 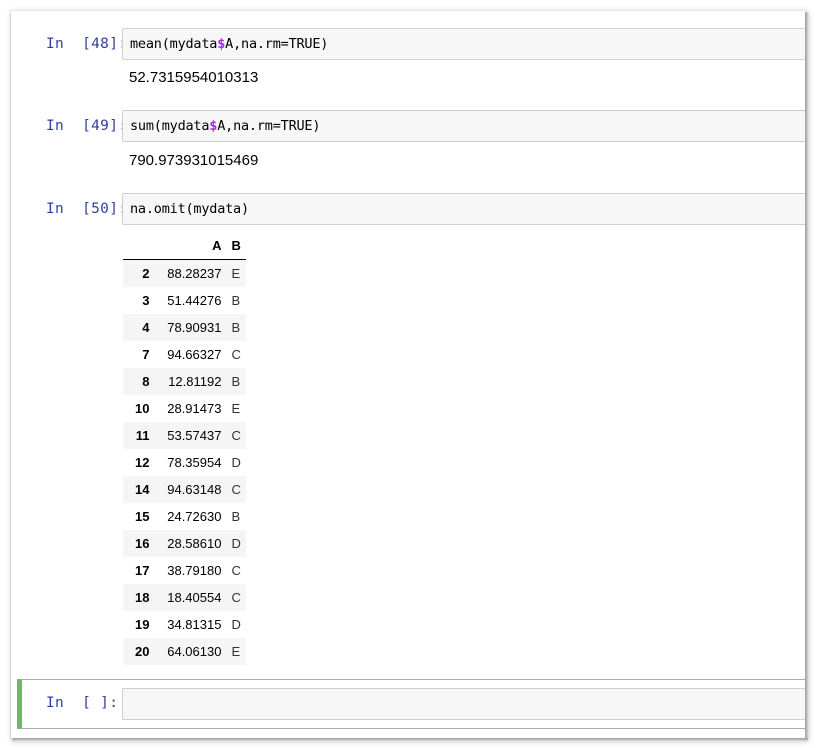 What do you see at coordinates (82, 703) in the screenshot?
I see `input-prompt: In [ ]:` at bounding box center [82, 703].